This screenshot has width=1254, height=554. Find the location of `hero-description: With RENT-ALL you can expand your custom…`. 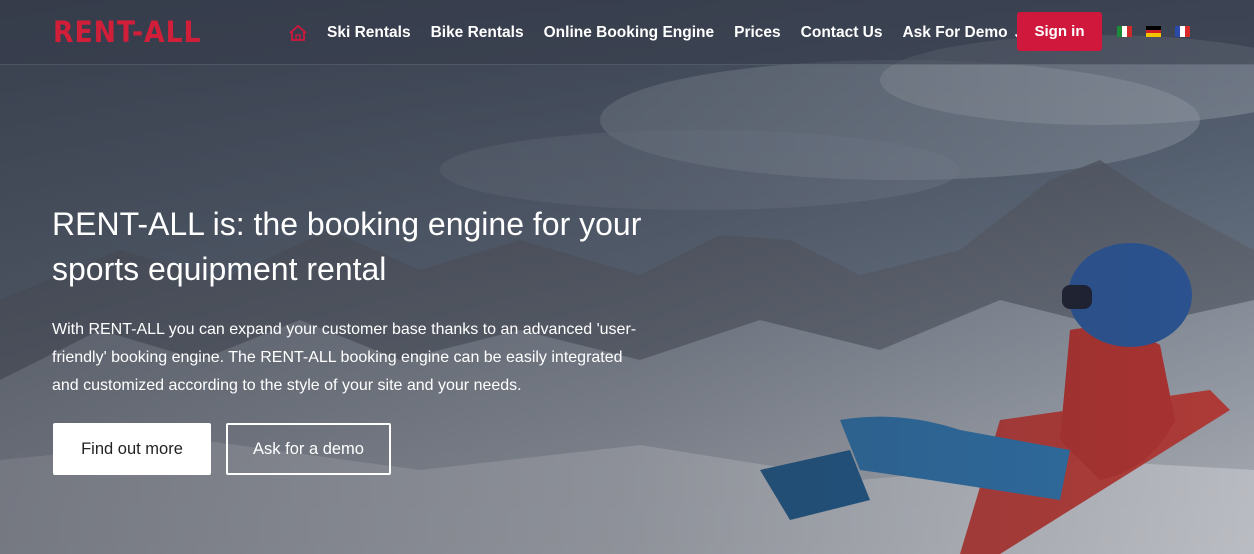

hero-description: With RENT-ALL you can expand your custom… is located at coordinates (344, 357).